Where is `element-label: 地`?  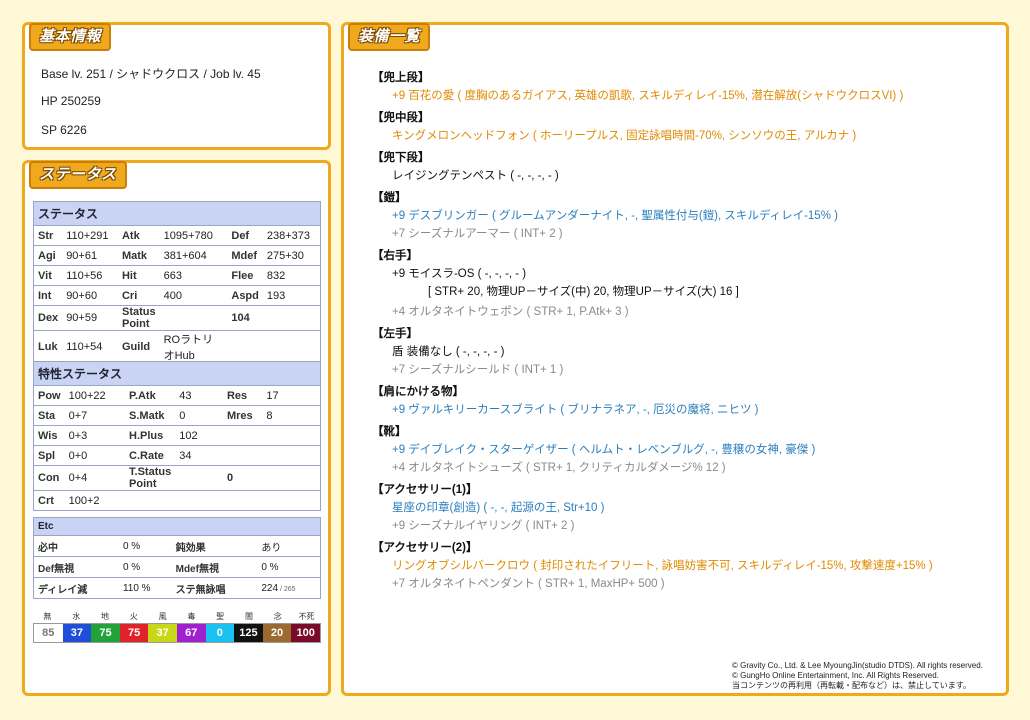 element-label: 地 is located at coordinates (104, 616).